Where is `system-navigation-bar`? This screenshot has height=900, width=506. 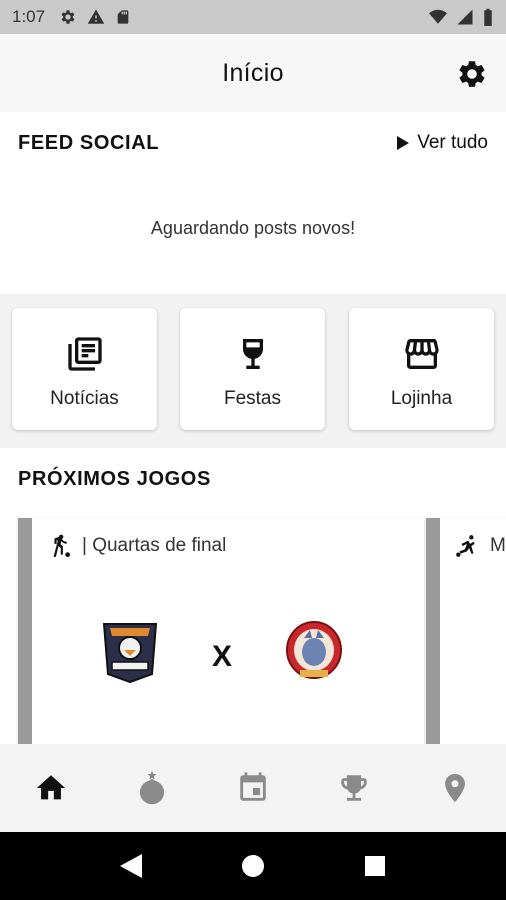 system-navigation-bar is located at coordinates (253, 866).